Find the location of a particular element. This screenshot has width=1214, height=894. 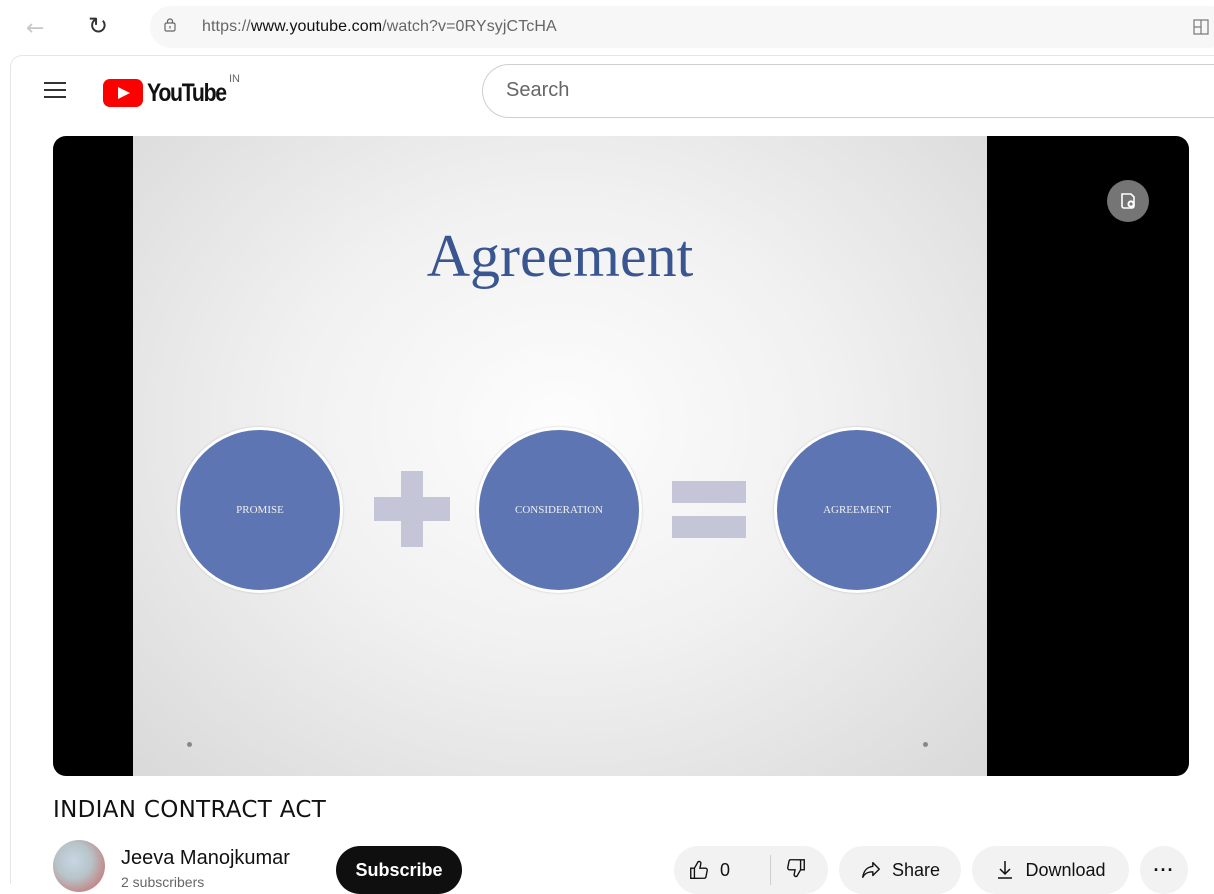

like-count: 0 is located at coordinates (725, 869).